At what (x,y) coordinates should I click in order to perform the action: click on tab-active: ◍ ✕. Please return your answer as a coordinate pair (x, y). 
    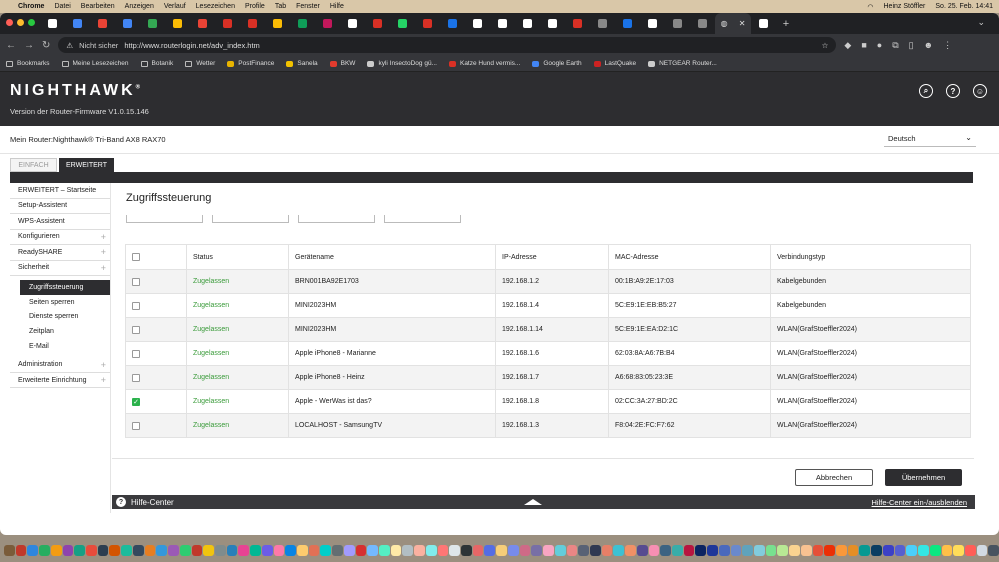
    Looking at the image, I should click on (733, 23).